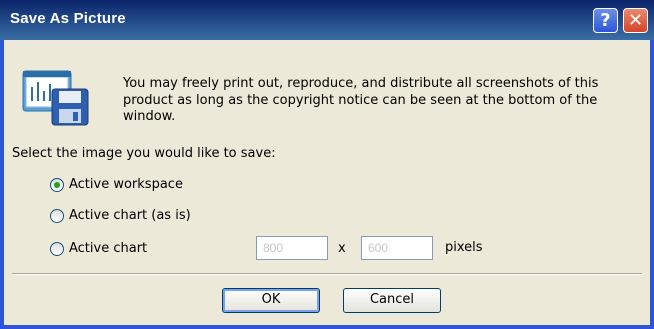 This screenshot has width=654, height=329. I want to click on select-image-label: Select the image you would like to save:, so click(144, 153).